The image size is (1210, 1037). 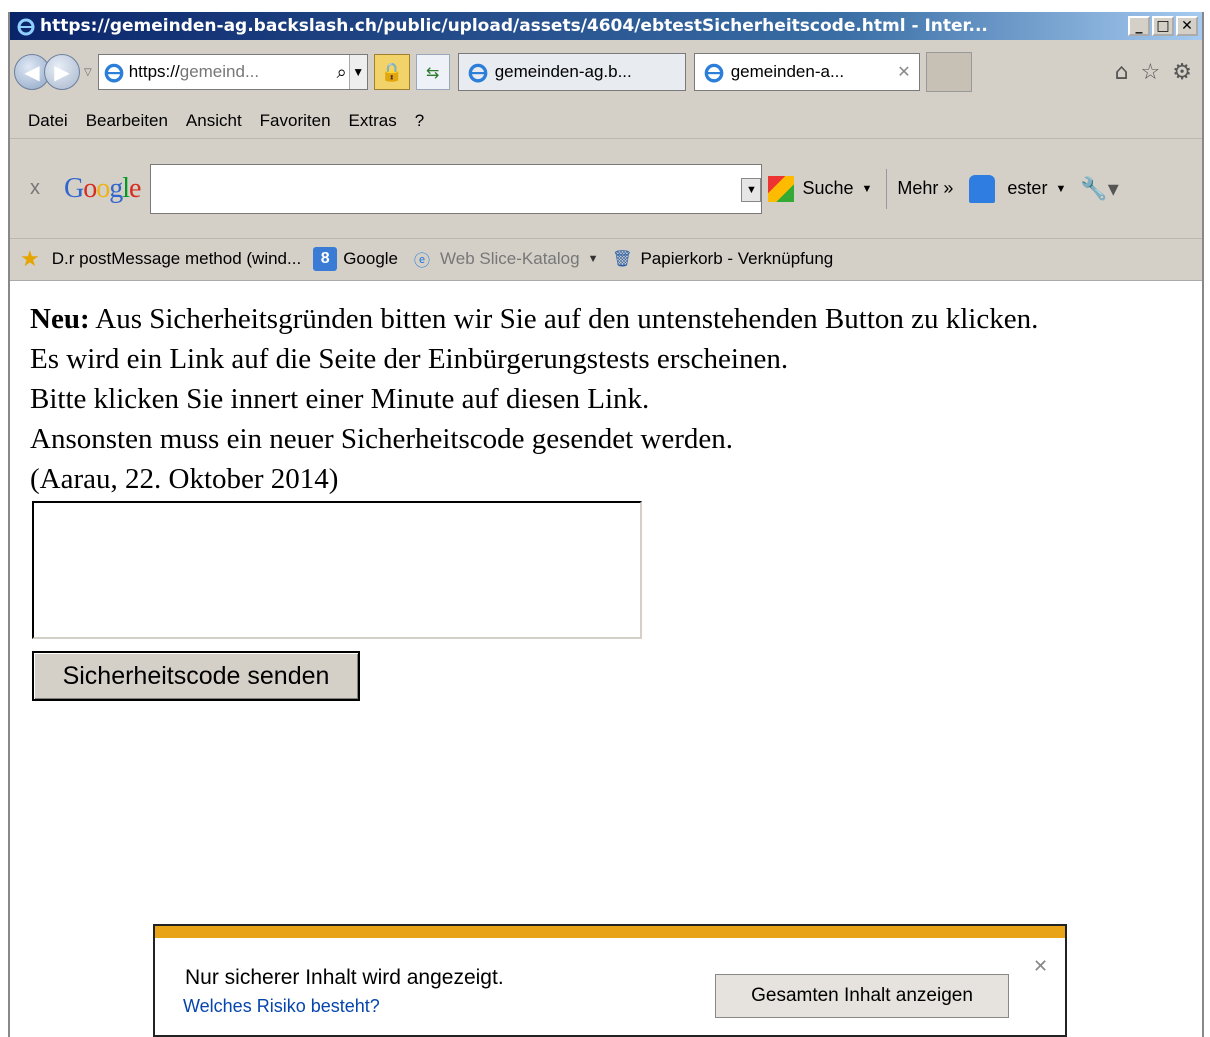 I want to click on search-label: Suche, so click(x=828, y=188).